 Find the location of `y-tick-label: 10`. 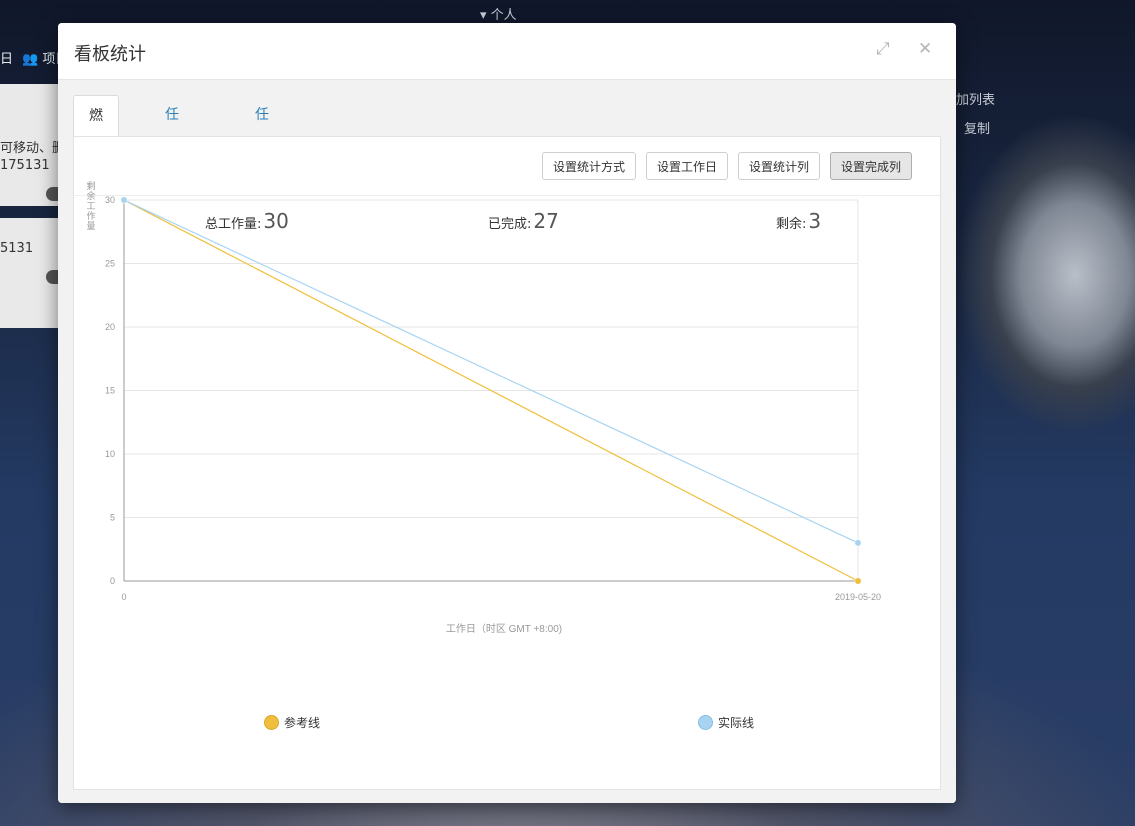

y-tick-label: 10 is located at coordinates (110, 454).